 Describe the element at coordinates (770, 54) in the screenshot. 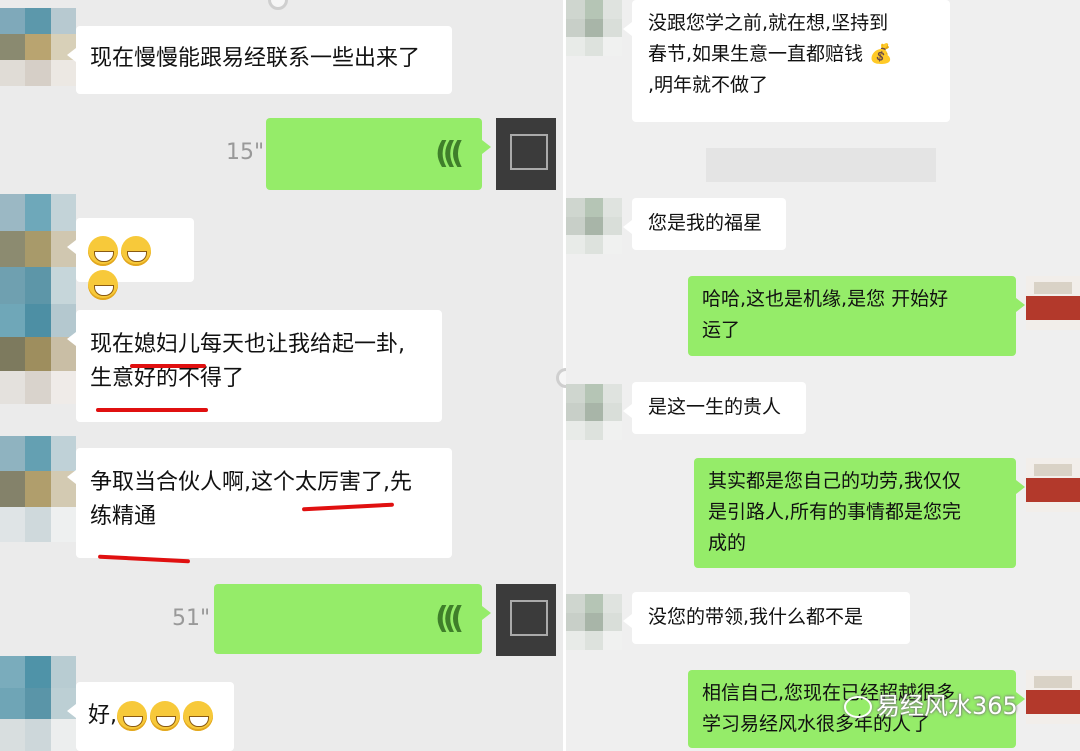

I see `message-text-line: 春节,如果生意一直都赔钱 💰` at that location.